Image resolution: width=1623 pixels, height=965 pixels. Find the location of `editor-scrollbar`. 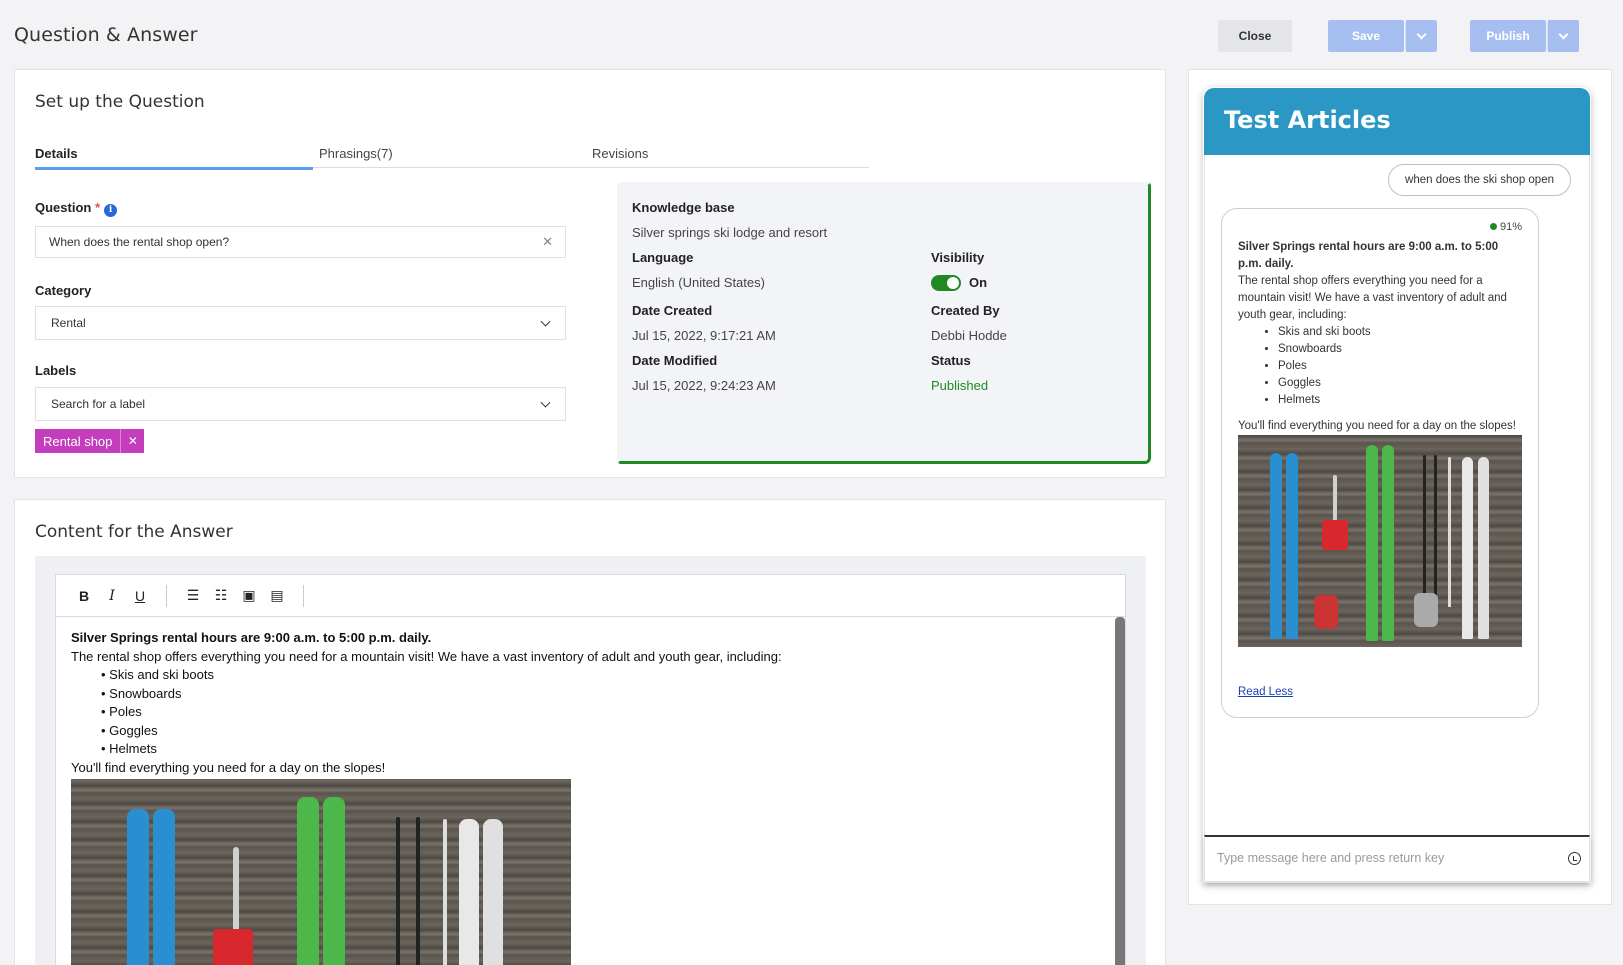

editor-scrollbar is located at coordinates (1120, 791).